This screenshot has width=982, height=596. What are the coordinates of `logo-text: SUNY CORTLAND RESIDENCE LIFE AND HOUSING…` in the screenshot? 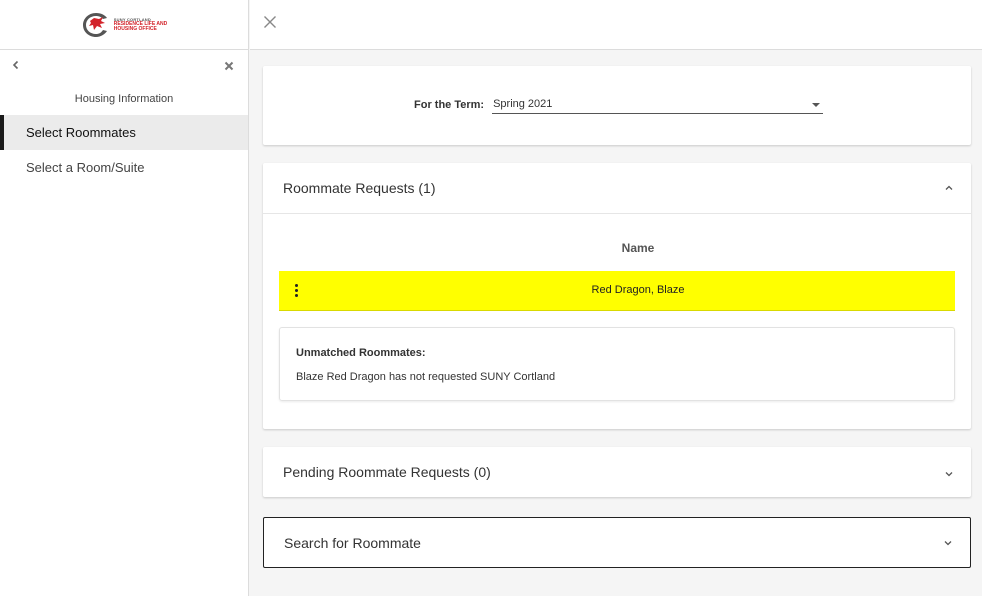 It's located at (140, 24).